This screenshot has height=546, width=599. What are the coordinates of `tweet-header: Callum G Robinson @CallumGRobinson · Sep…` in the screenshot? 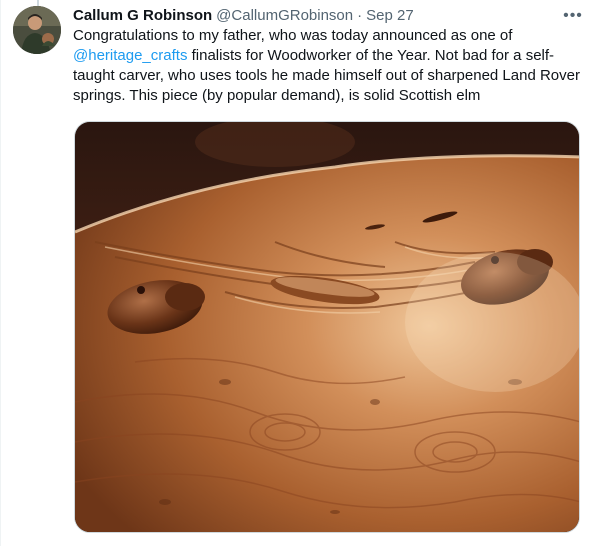 It's located at (330, 16).